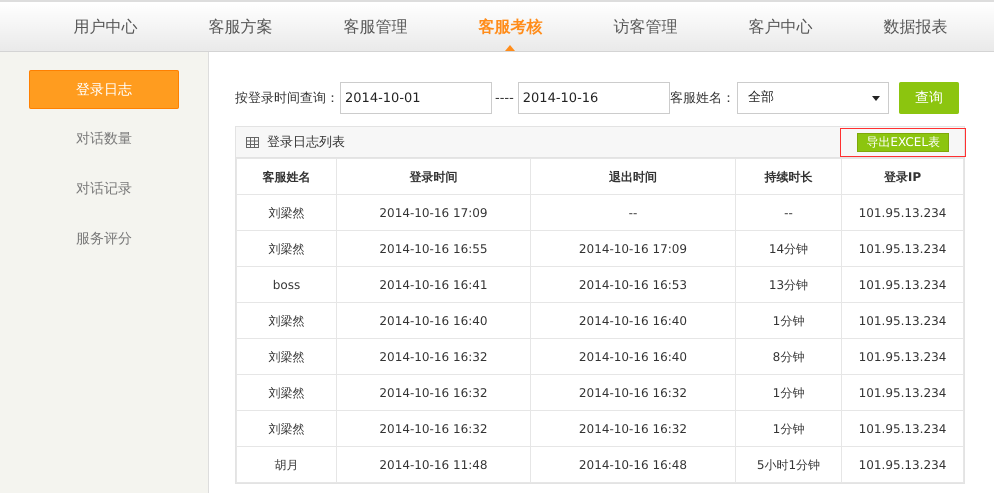 The height and width of the screenshot is (493, 994). I want to click on nav-tab: 访客管理, so click(645, 26).